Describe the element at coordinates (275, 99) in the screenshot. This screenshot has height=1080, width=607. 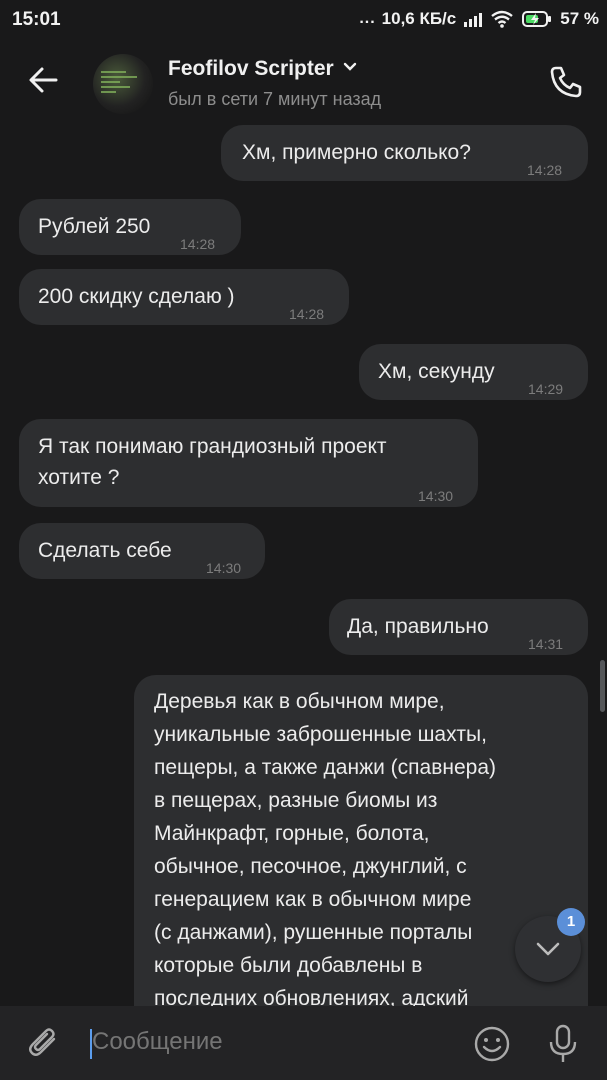
I see `last-seen-status: был в сети 7 минут назад` at that location.